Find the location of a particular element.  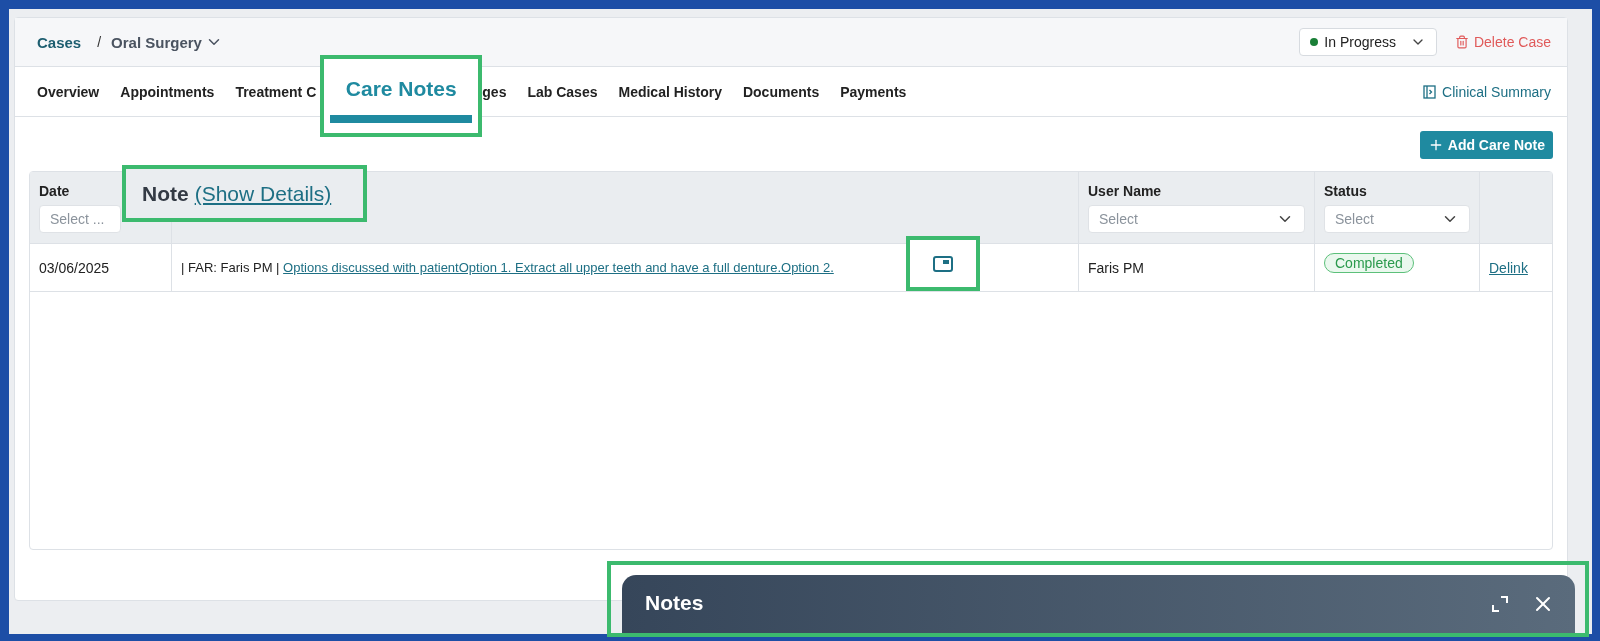

tab: Documents is located at coordinates (781, 91).